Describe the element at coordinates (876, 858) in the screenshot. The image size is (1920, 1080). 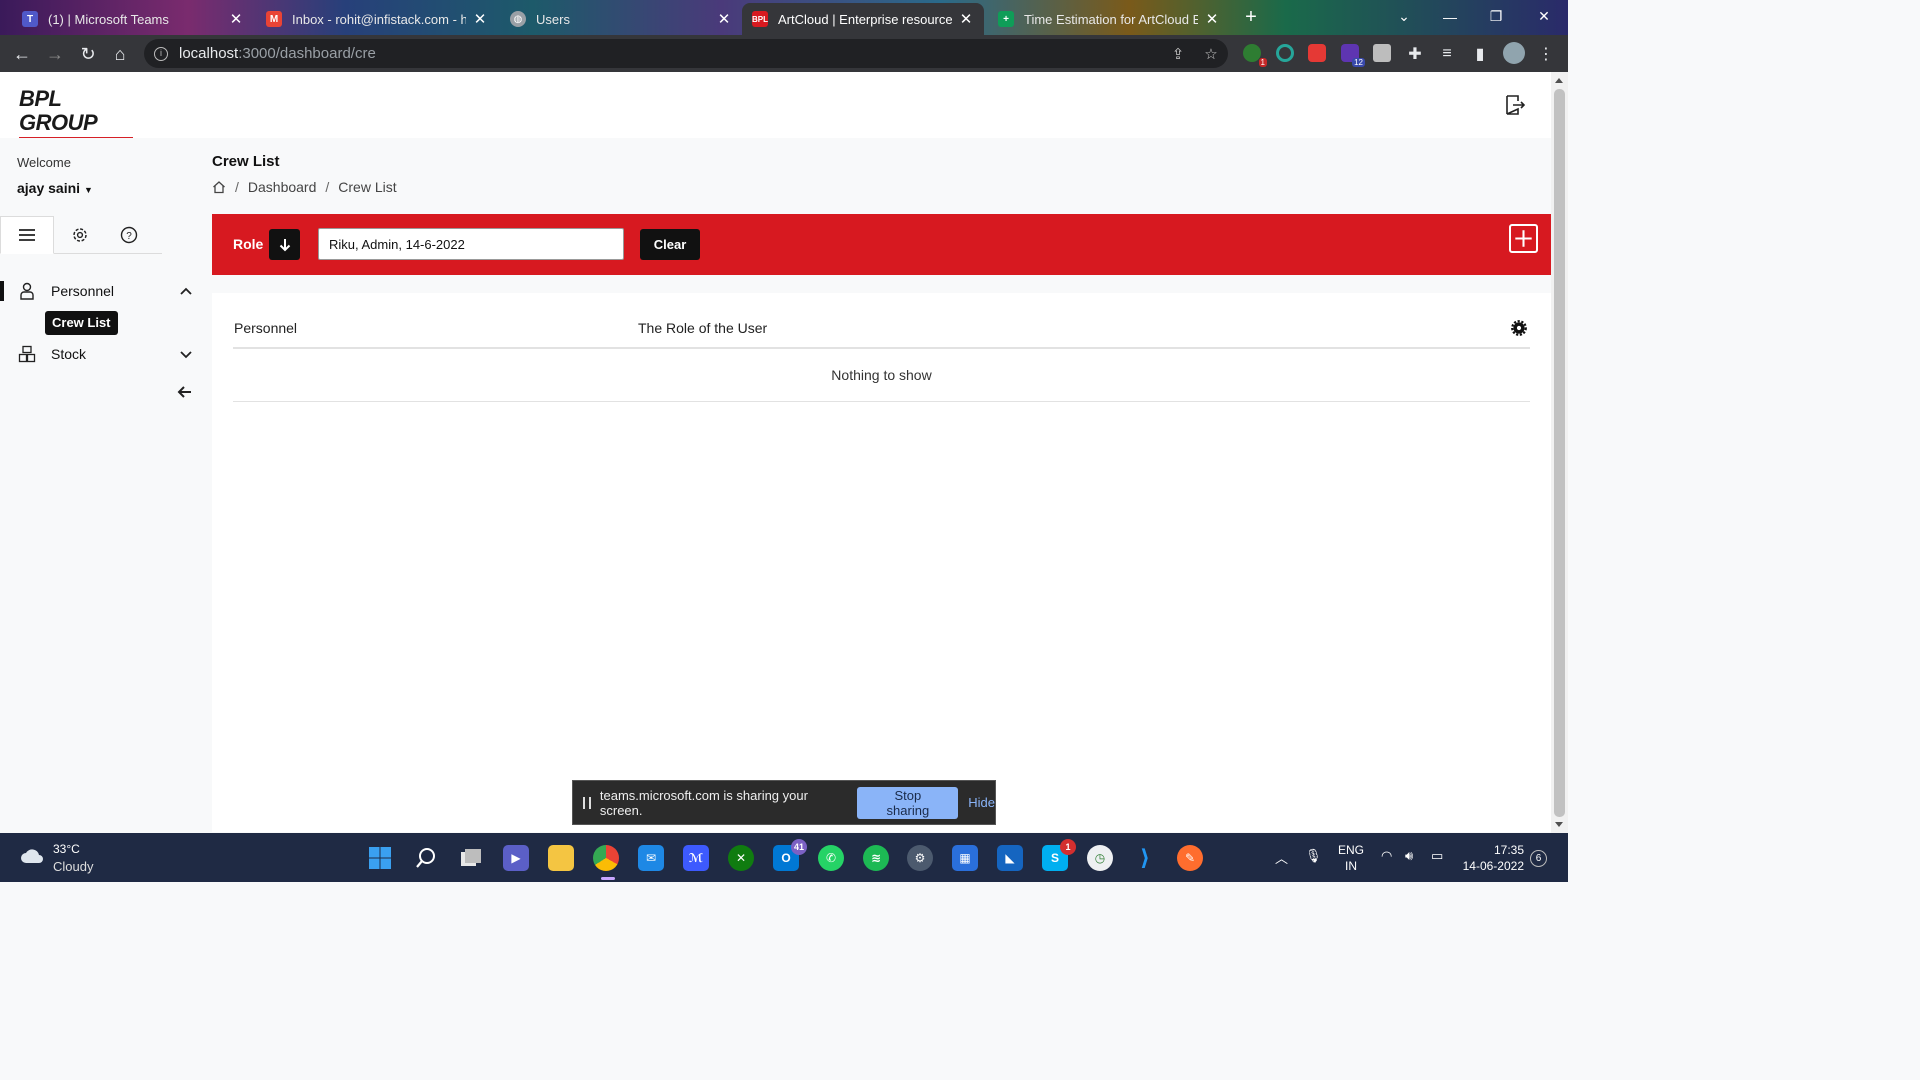
I see `spotify-icon: ≋` at that location.